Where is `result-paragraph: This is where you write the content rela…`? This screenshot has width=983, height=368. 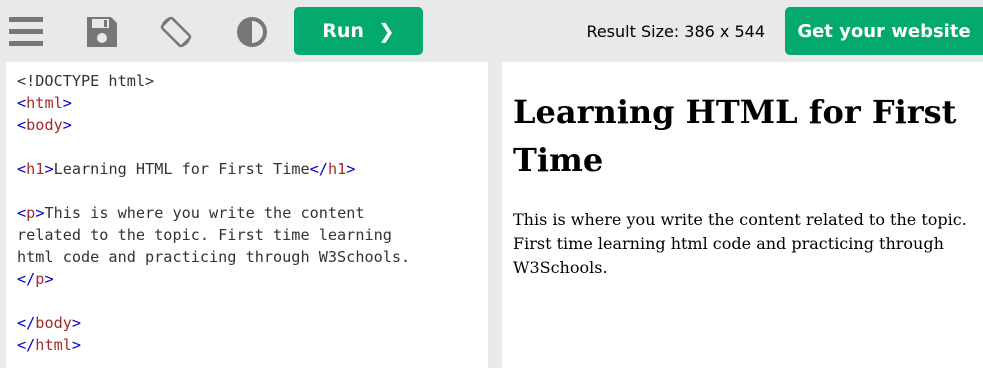 result-paragraph: This is where you write the content rela… is located at coordinates (740, 243).